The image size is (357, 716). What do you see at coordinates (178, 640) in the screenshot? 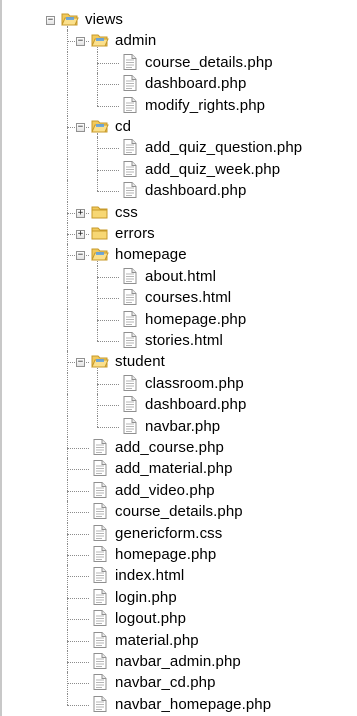
I see `tree-file-row: material.php` at bounding box center [178, 640].